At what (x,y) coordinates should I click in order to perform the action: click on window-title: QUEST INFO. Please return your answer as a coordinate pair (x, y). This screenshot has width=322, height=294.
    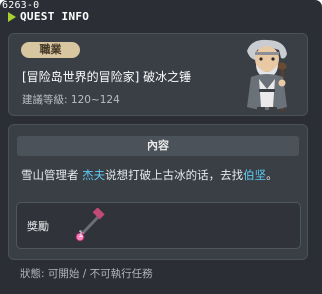
    Looking at the image, I should click on (55, 16).